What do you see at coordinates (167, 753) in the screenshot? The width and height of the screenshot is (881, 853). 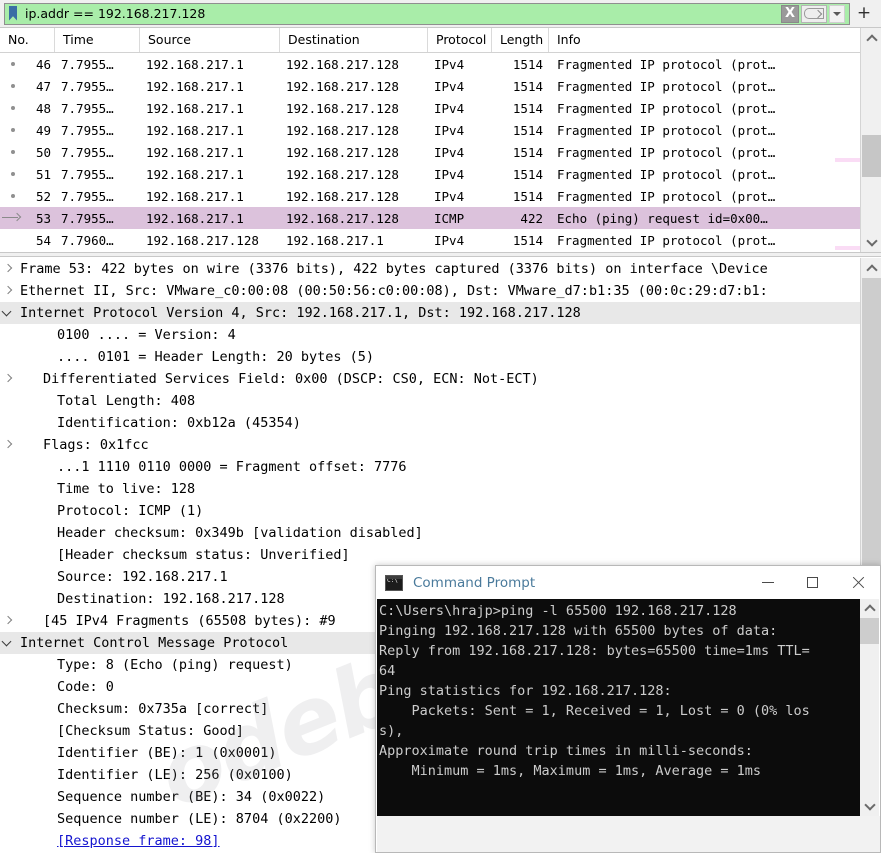 I see `detail-row-label: Identifier (BE): 1 (0x0001)` at bounding box center [167, 753].